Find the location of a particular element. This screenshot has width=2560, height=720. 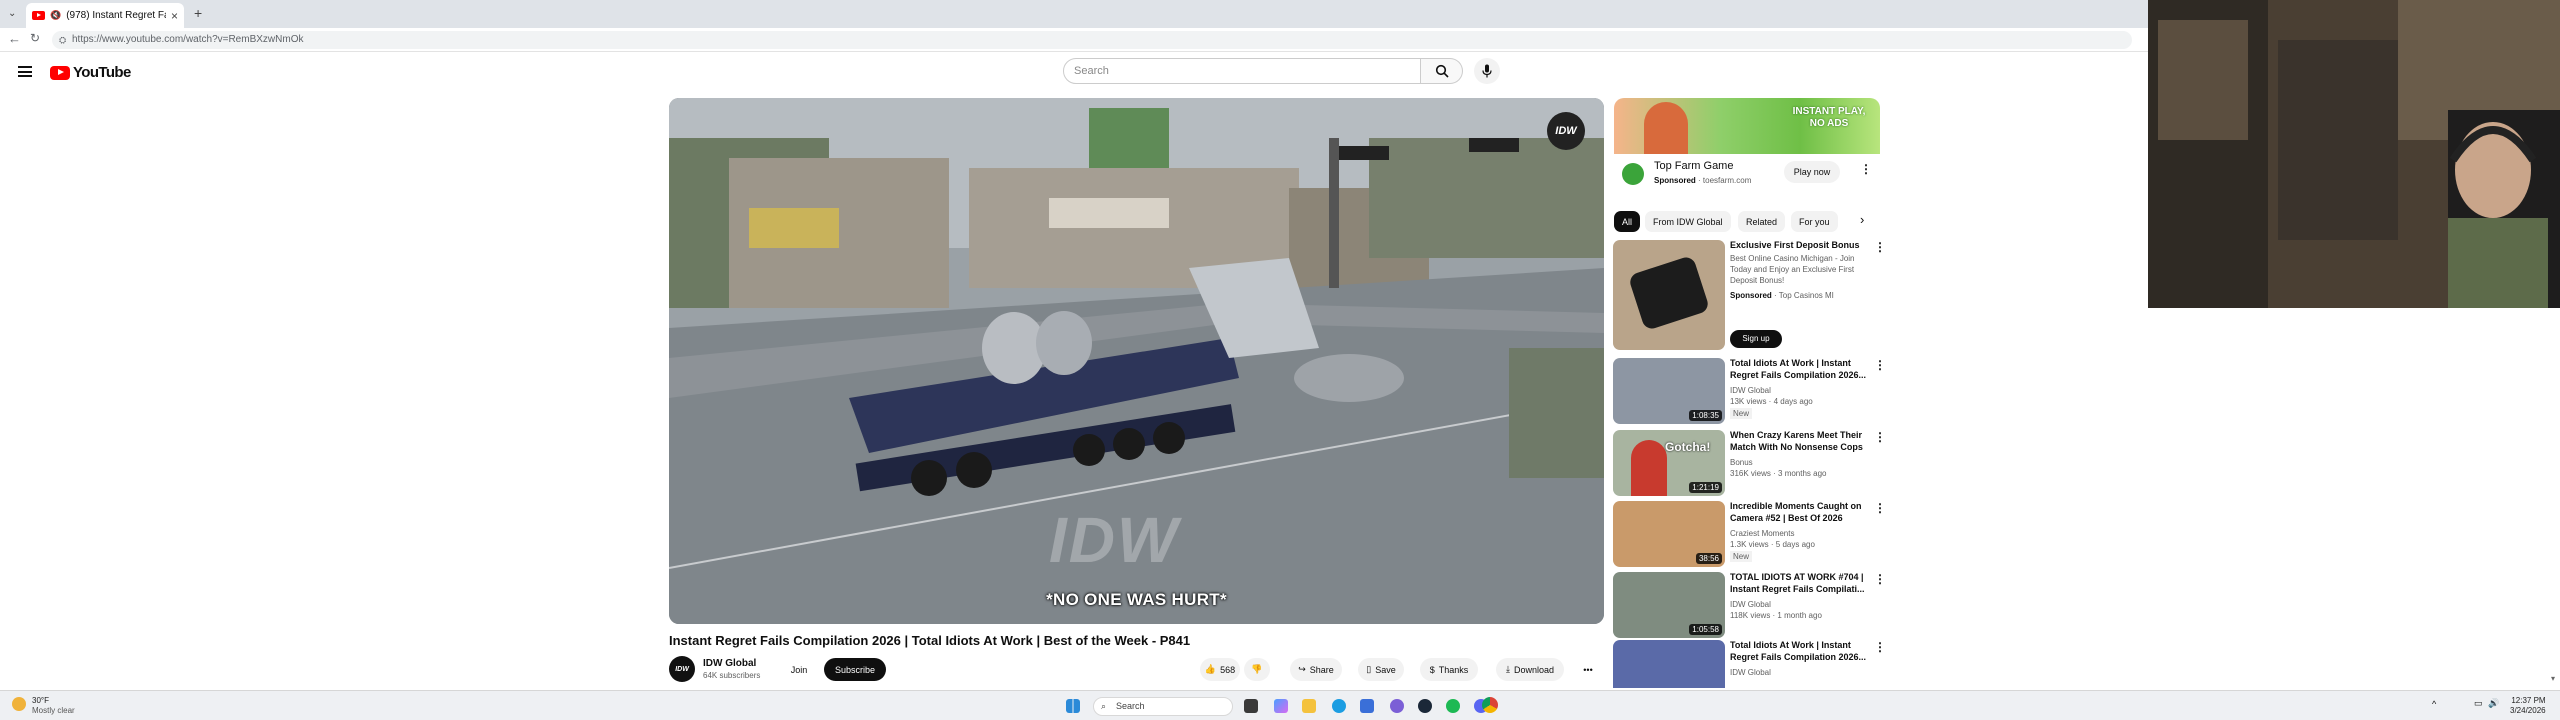

search-button is located at coordinates (1442, 71).